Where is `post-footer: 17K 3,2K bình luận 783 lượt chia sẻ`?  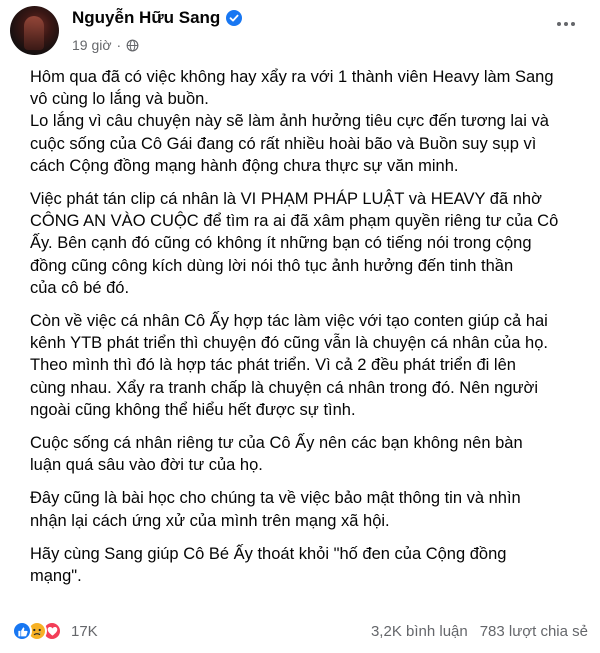 post-footer: 17K 3,2K bình luận 783 lượt chia sẻ is located at coordinates (300, 631).